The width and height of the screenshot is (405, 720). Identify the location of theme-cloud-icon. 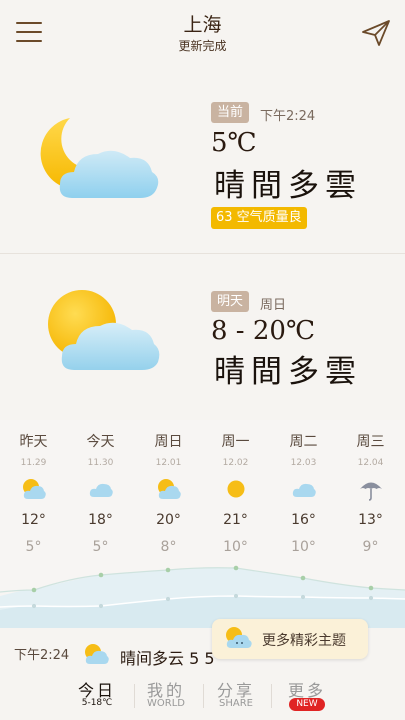
(239, 637).